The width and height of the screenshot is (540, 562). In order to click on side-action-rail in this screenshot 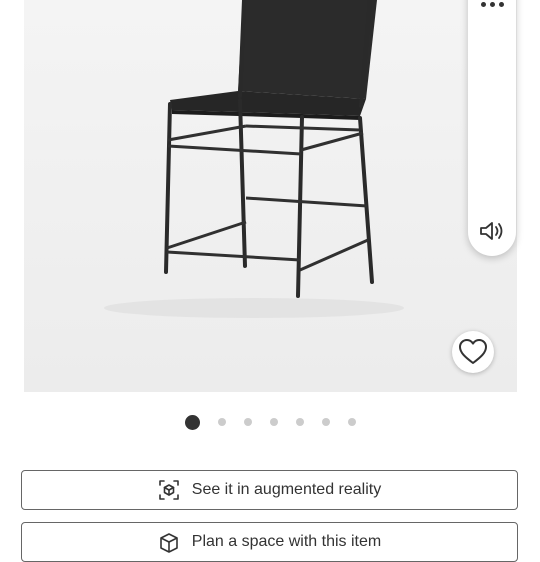, I will do `click(492, 128)`.